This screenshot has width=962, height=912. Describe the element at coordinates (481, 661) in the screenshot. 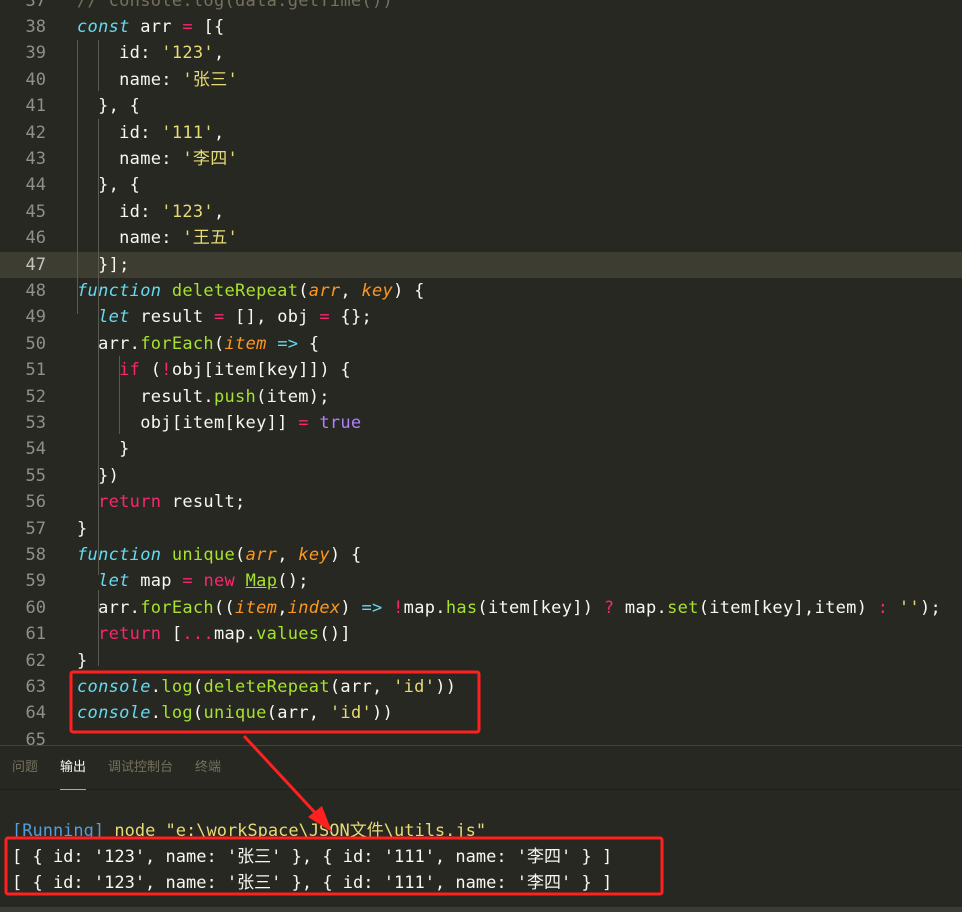

I see `code-line: 62}` at that location.